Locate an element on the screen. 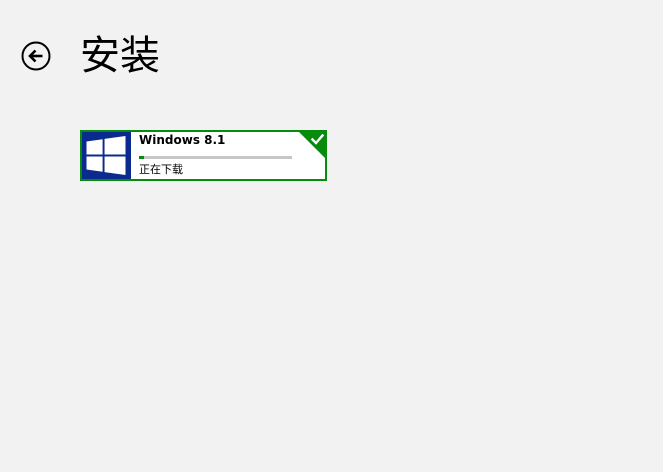  page-title: 安装 is located at coordinates (120, 56).